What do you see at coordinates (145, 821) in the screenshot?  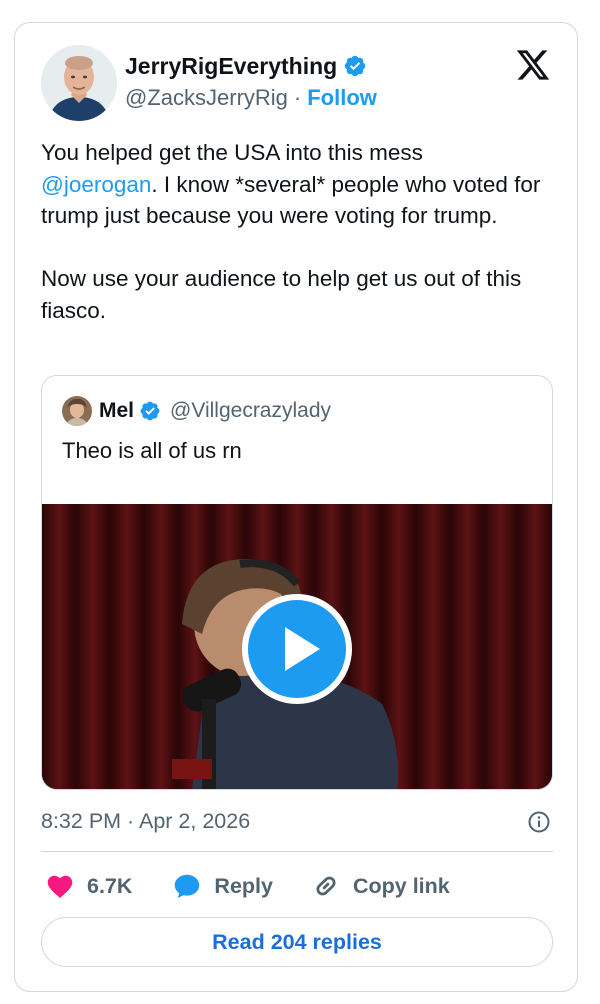 I see `tweet-timestamp: 8:32 PM · Apr 2, 2026` at bounding box center [145, 821].